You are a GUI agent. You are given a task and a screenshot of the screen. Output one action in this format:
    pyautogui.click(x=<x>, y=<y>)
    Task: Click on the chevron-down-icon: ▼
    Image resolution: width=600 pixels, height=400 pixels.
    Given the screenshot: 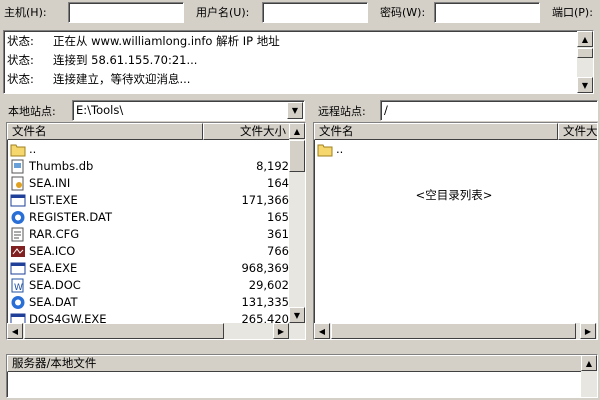 What is the action you would take?
    pyautogui.click(x=295, y=110)
    